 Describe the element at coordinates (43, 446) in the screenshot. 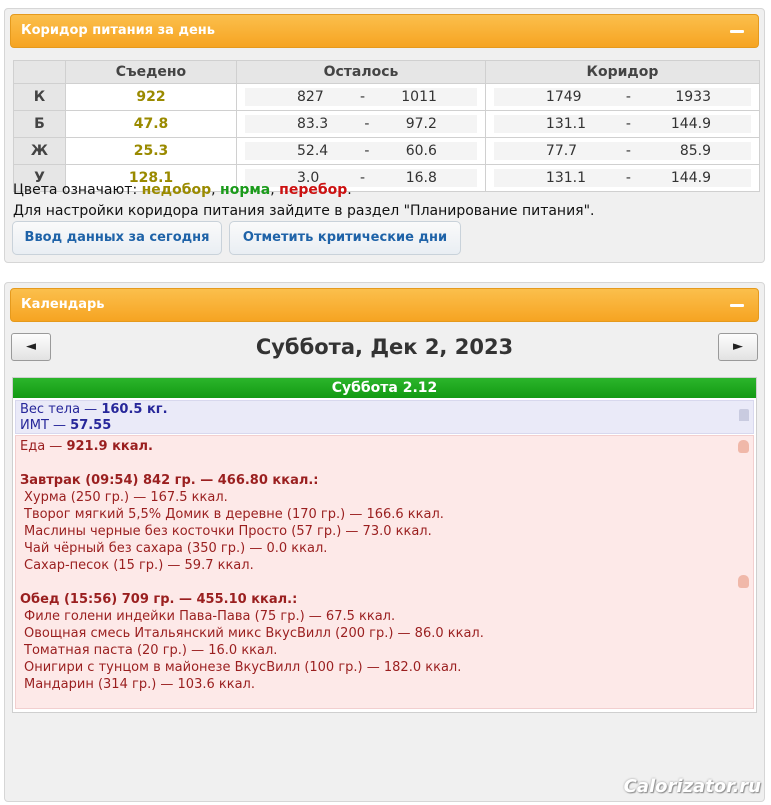

I see `food-label: Еда —` at that location.